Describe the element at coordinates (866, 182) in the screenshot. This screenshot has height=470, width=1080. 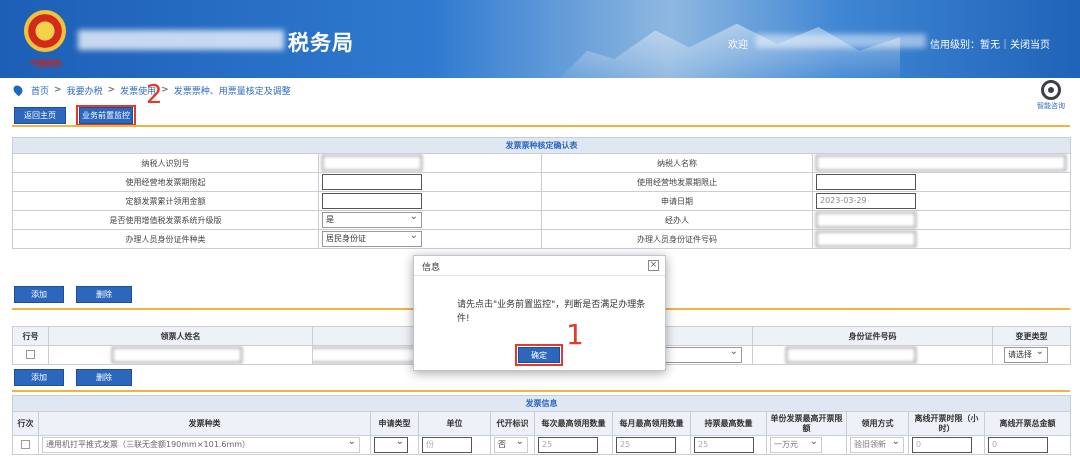
I see `period-end-input` at that location.